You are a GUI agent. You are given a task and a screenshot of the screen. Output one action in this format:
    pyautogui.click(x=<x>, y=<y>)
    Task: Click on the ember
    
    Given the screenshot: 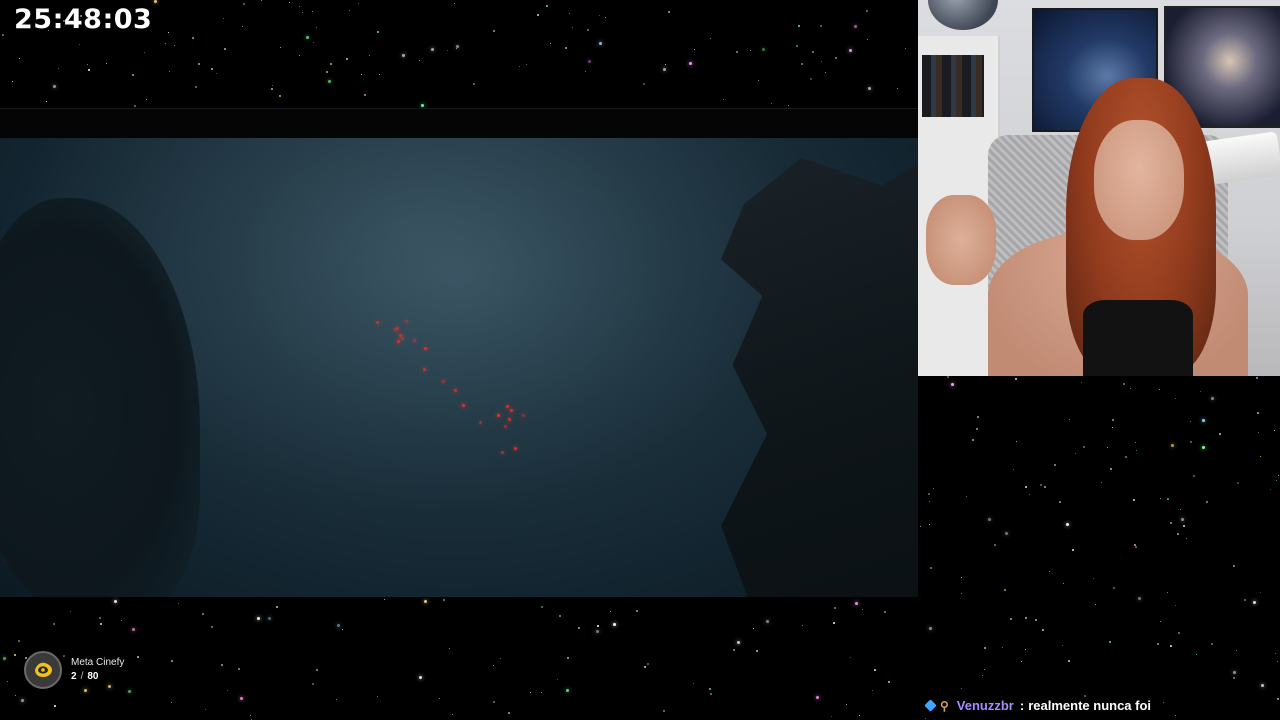 What is the action you would take?
    pyautogui.click(x=397, y=328)
    